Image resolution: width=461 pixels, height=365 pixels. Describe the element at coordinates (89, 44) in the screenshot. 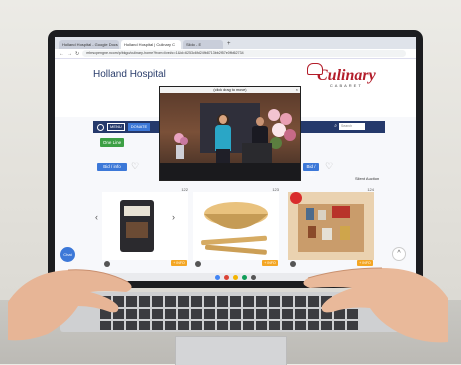

I see `browser-tab-docs: Holland Hospital - Google Docs` at that location.